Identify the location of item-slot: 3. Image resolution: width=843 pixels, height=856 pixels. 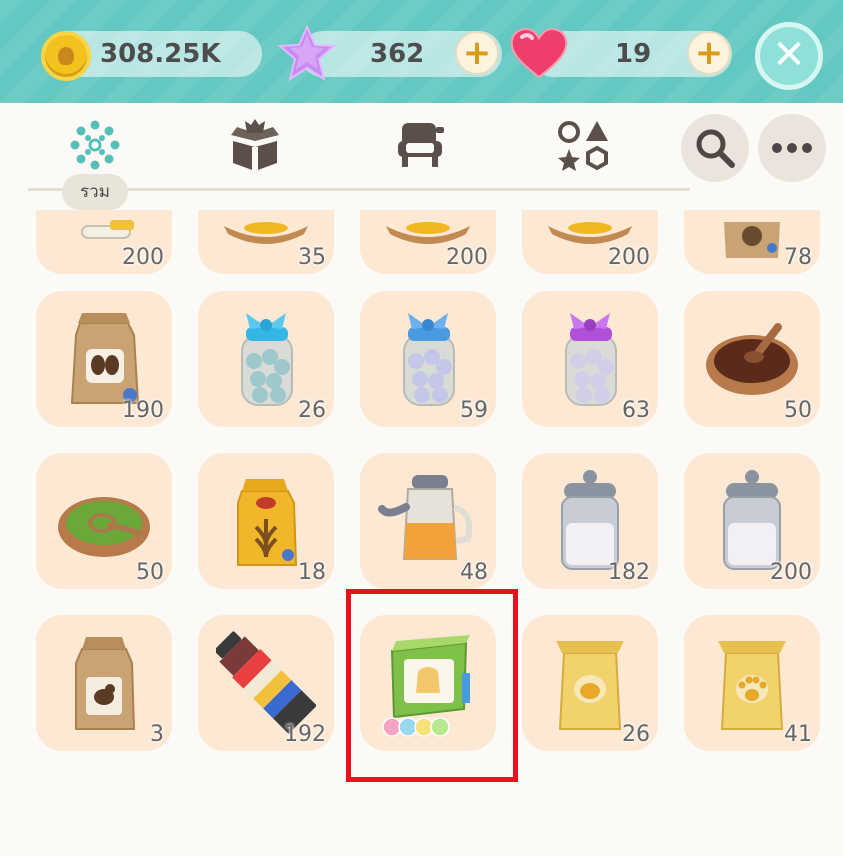
(104, 683).